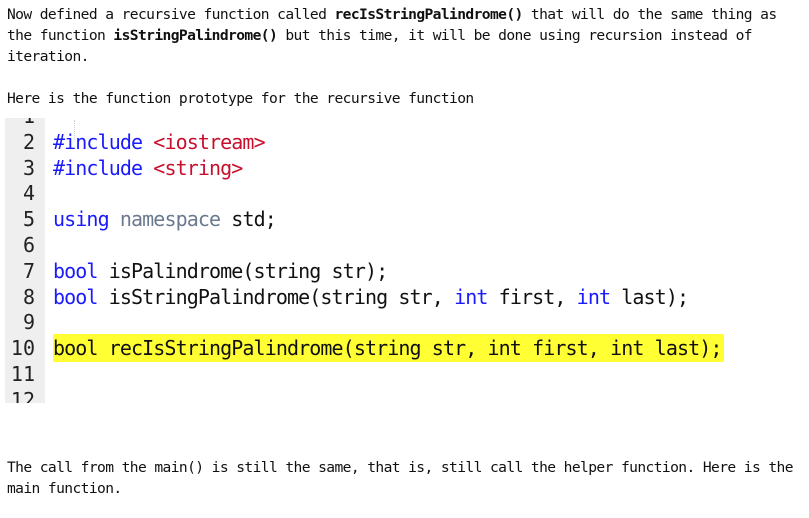 The image size is (809, 518). Describe the element at coordinates (28, 219) in the screenshot. I see `line-number: 5` at that location.